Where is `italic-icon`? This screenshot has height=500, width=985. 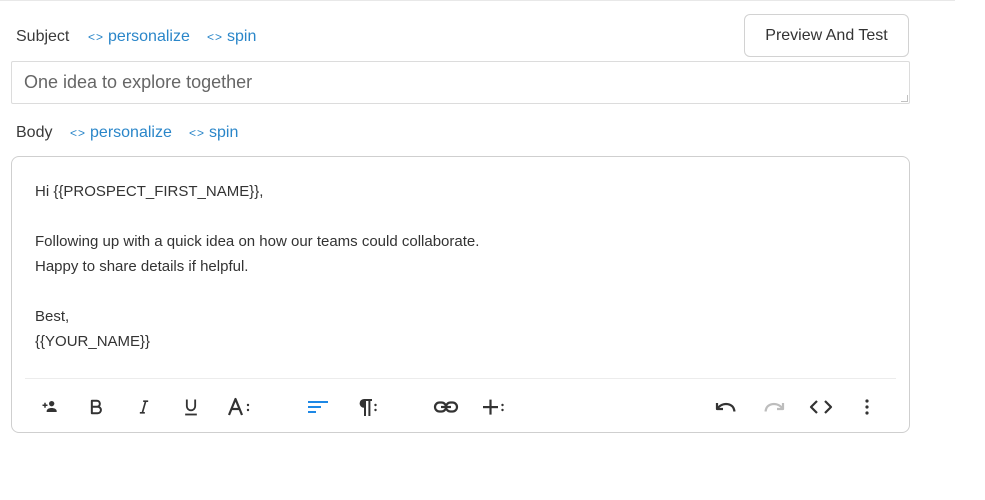 italic-icon is located at coordinates (144, 407).